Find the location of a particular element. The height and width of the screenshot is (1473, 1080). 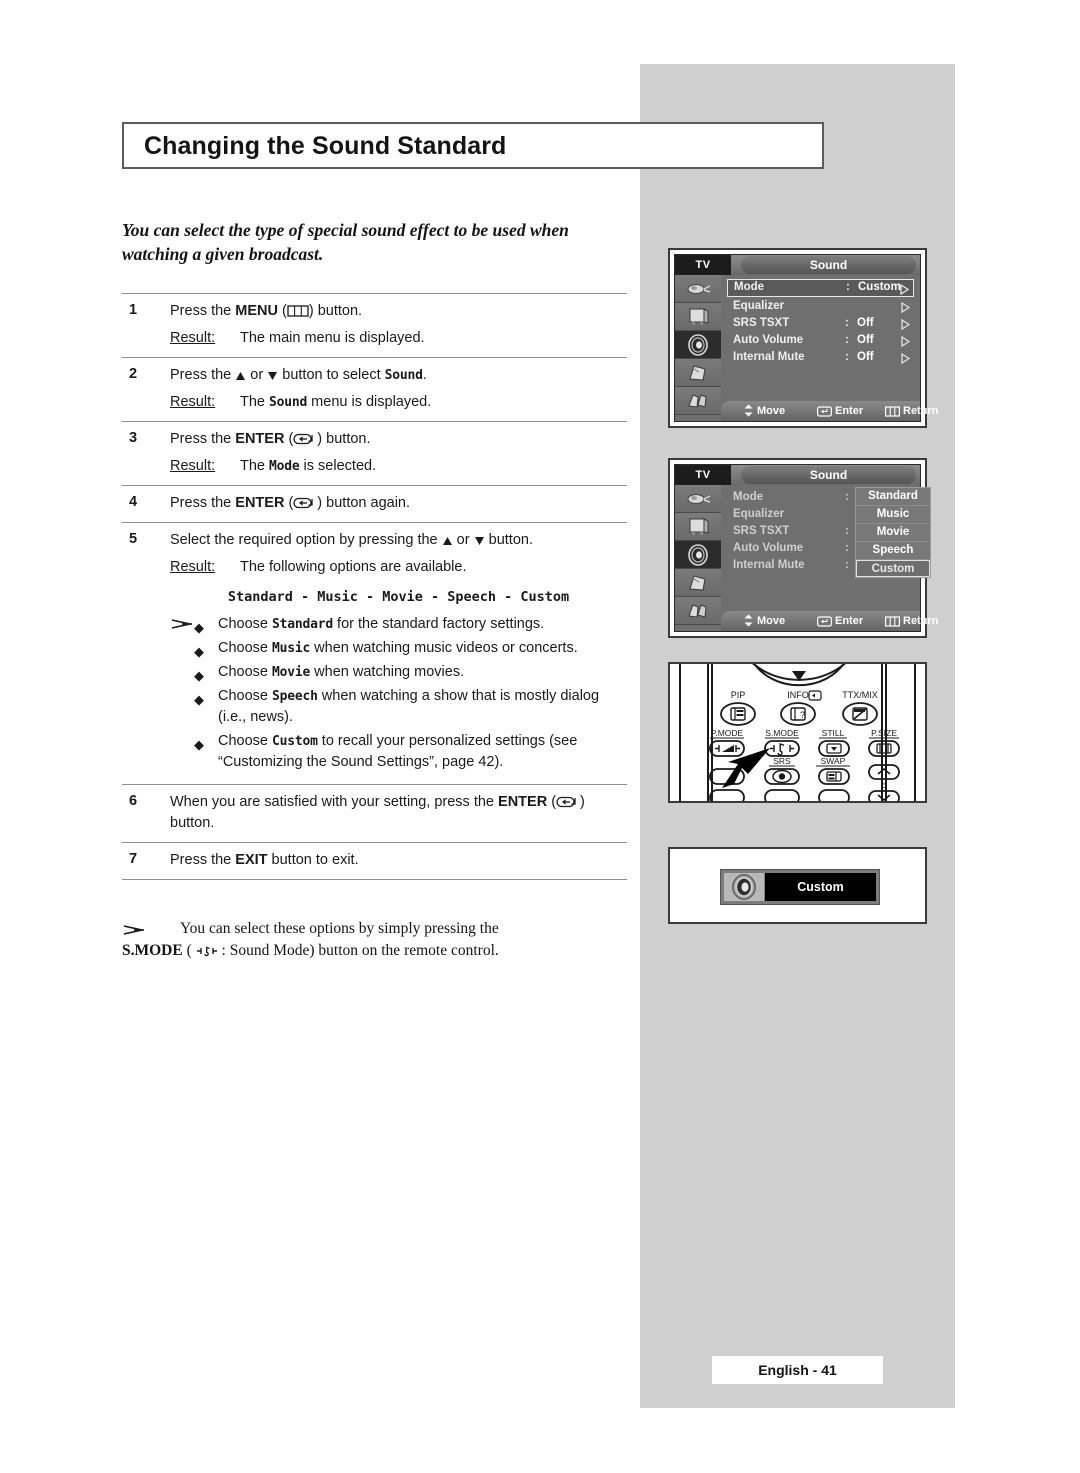

osd-row-internal-mute: Internal Mute : Off is located at coordinates (820, 357).